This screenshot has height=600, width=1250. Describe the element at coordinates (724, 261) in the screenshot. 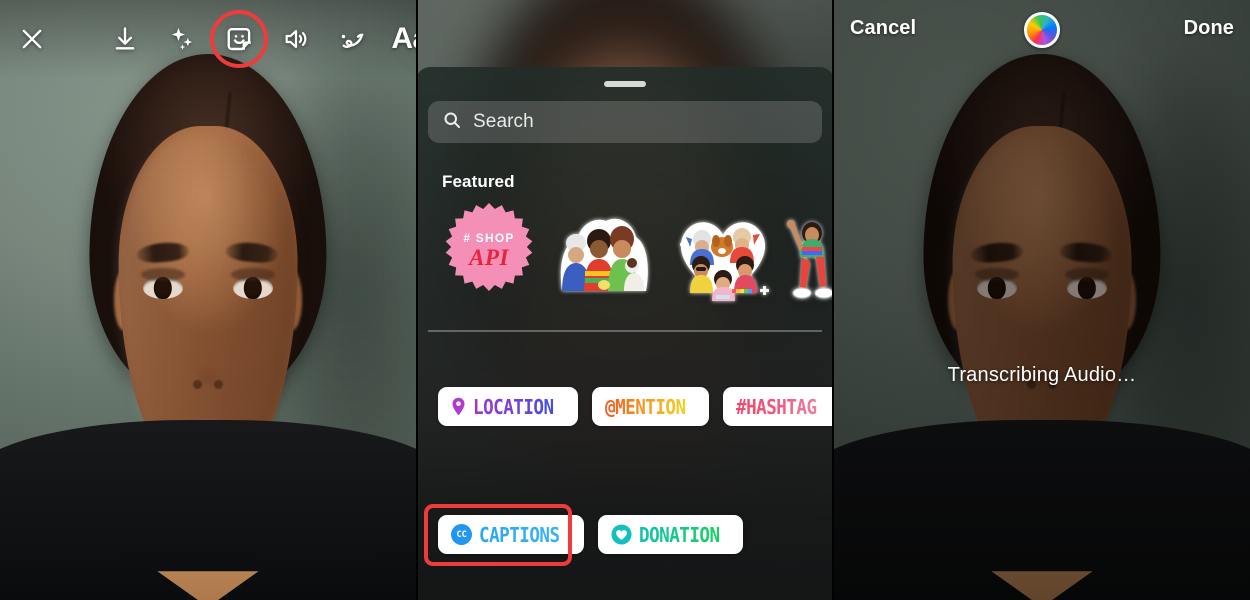

I see `heart-family-art` at that location.